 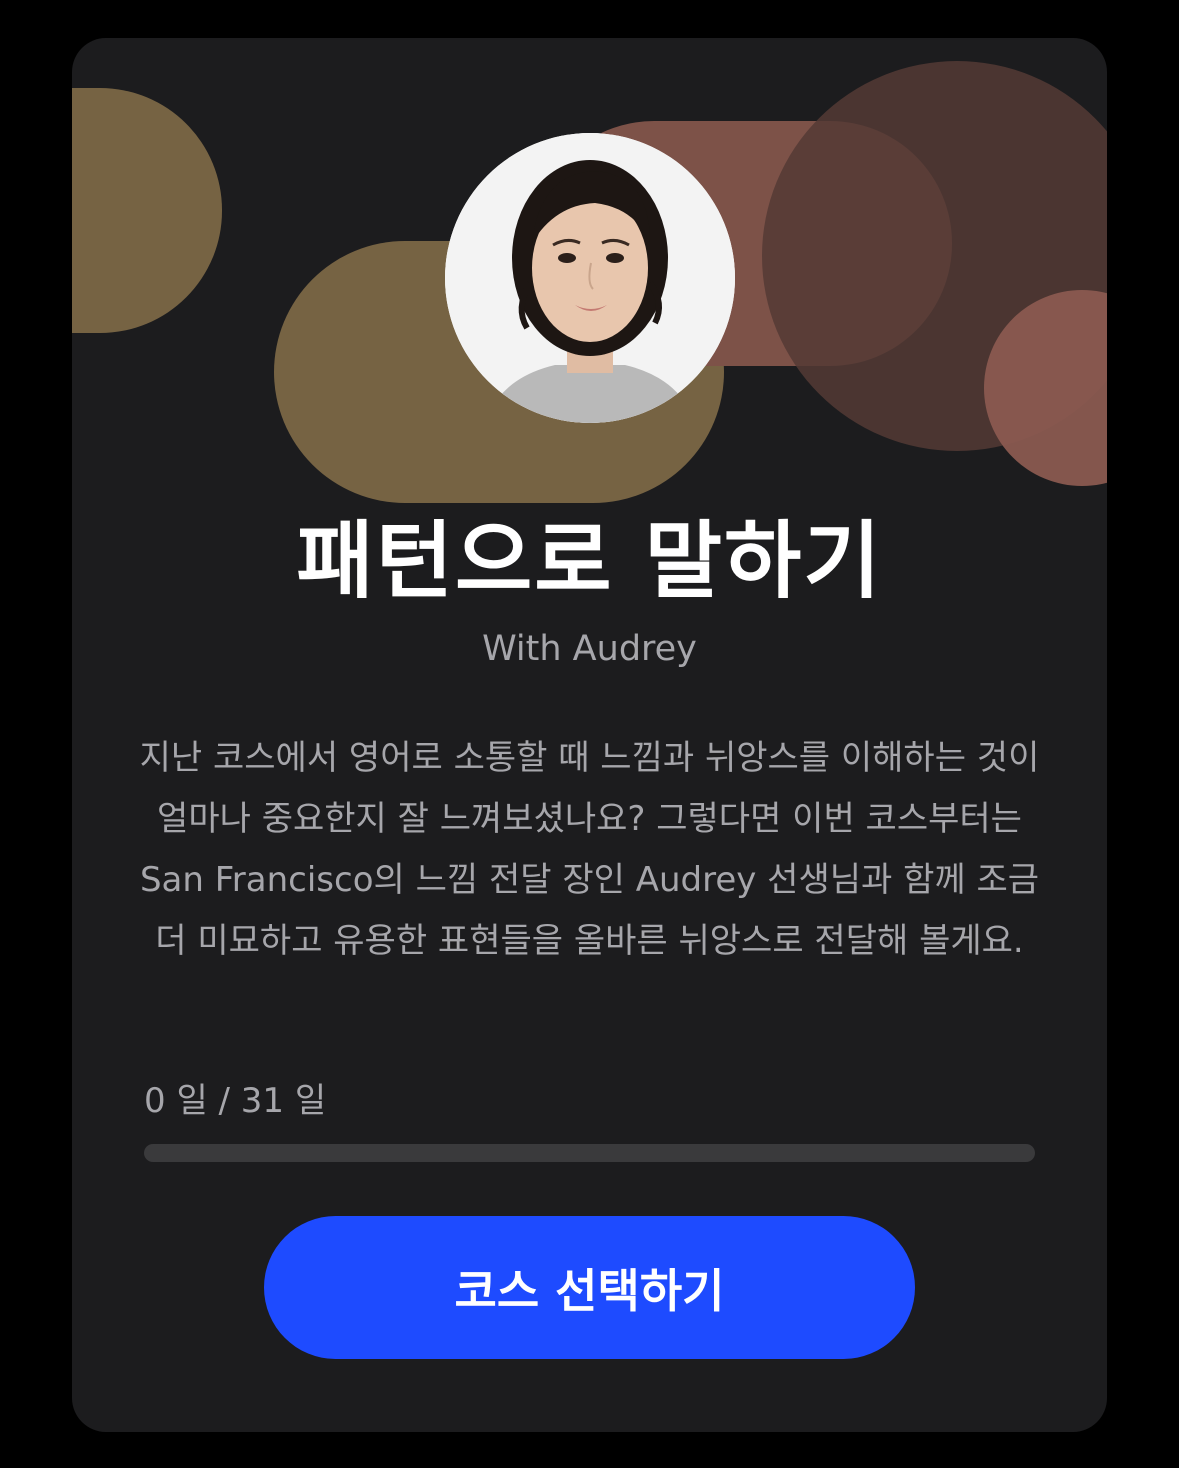 I want to click on instructor-avatar, so click(x=590, y=278).